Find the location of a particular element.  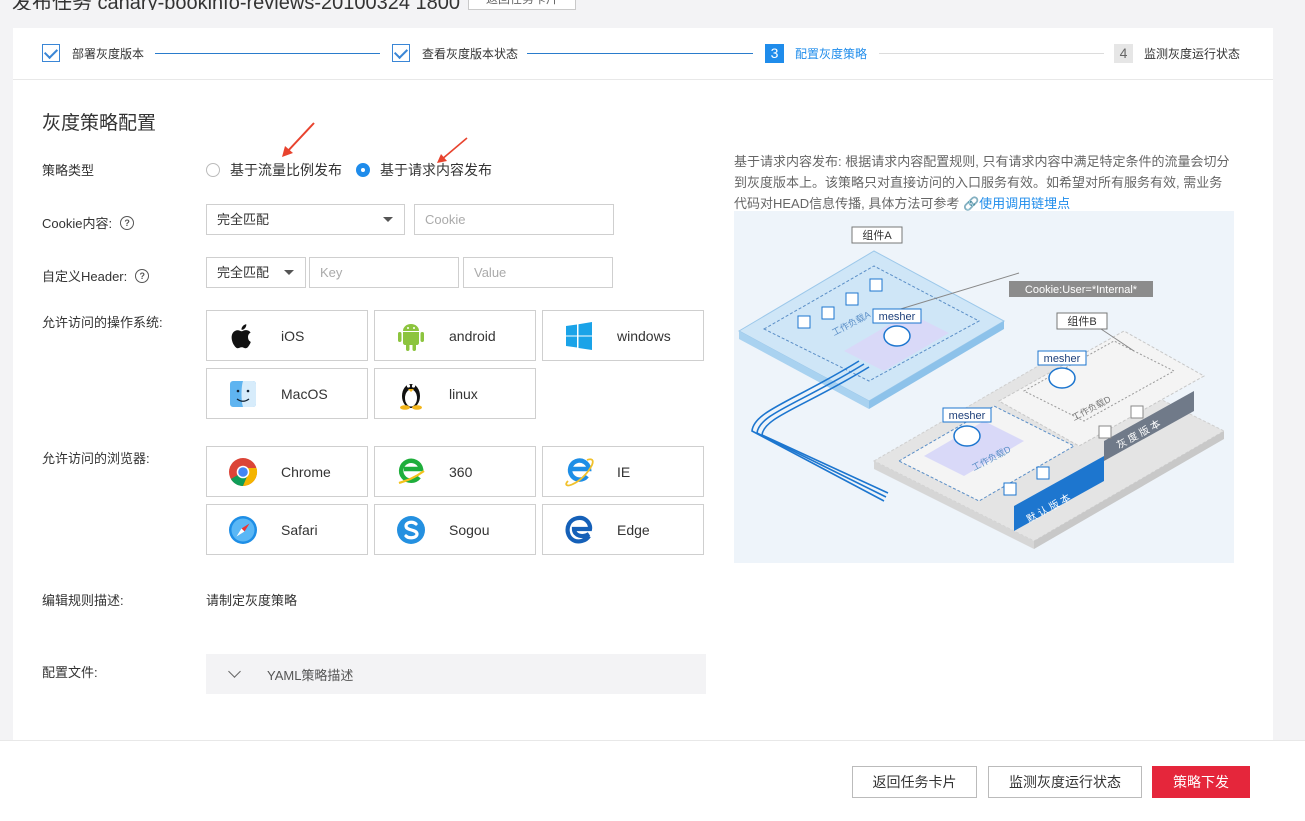

header-key-input: Key is located at coordinates (384, 272).